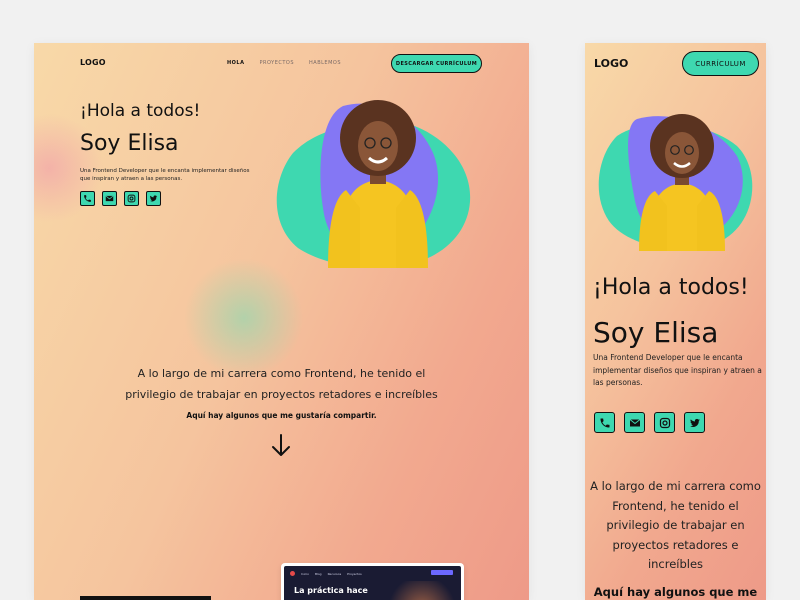 Image resolution: width=800 pixels, height=600 pixels. What do you see at coordinates (675, 592) in the screenshot?
I see `share-text: Aquí hay algunos que me` at bounding box center [675, 592].